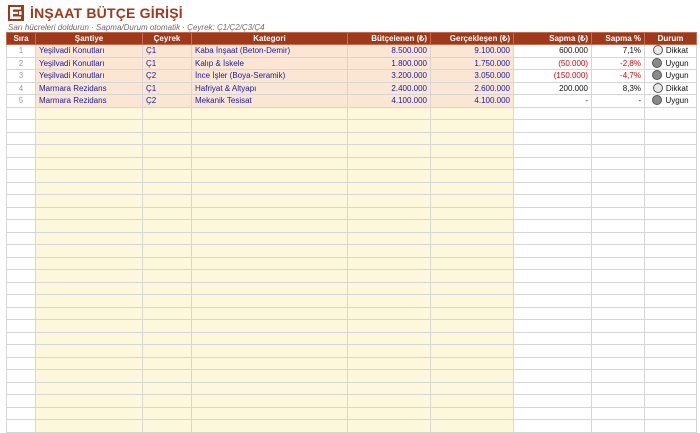 Image resolution: width=700 pixels, height=433 pixels. I want to click on site-cell: Marmara Rezidans, so click(89, 101).